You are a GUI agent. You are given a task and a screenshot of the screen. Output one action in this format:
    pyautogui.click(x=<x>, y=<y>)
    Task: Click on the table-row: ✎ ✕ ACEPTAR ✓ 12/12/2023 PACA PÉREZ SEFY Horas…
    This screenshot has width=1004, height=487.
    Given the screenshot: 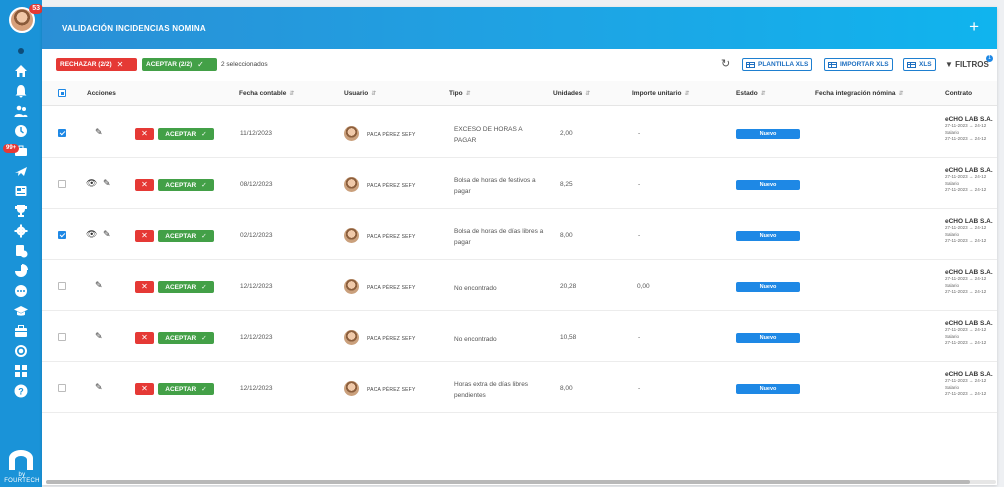 What is the action you would take?
    pyautogui.click(x=519, y=387)
    